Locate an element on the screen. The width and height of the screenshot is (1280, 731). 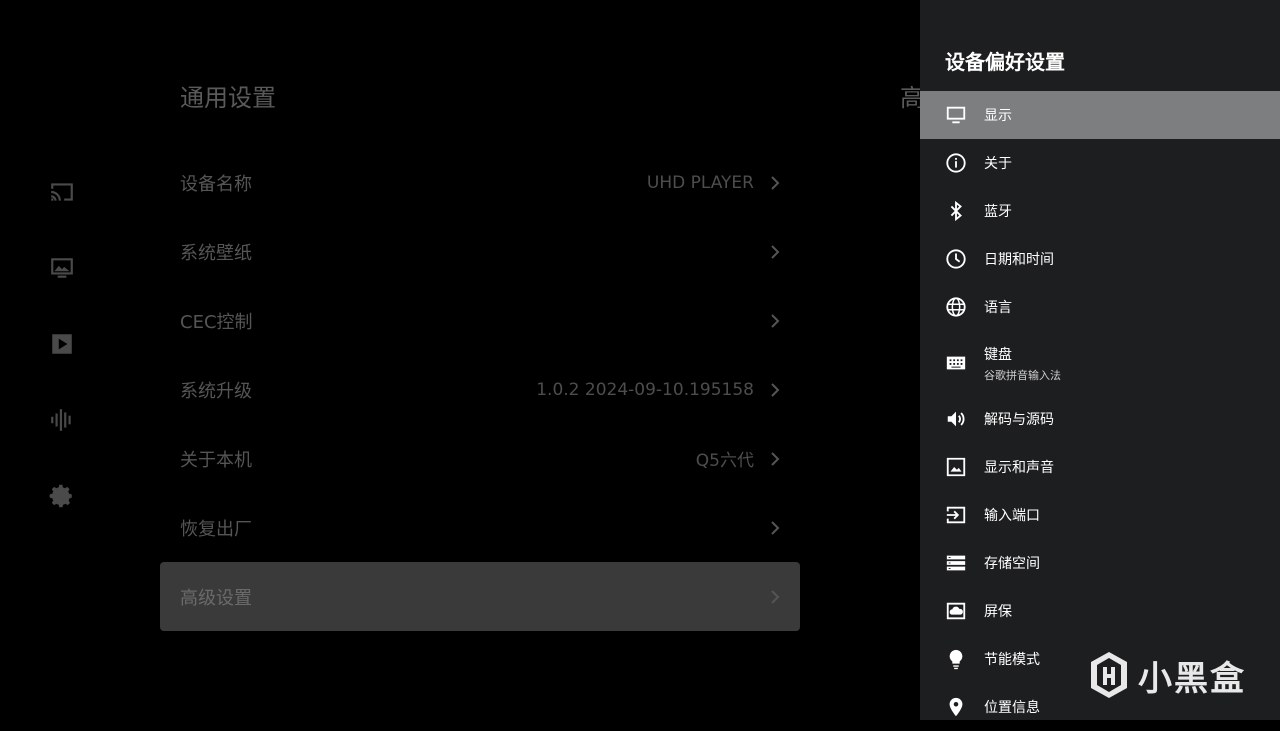
image-icon is located at coordinates (956, 467).